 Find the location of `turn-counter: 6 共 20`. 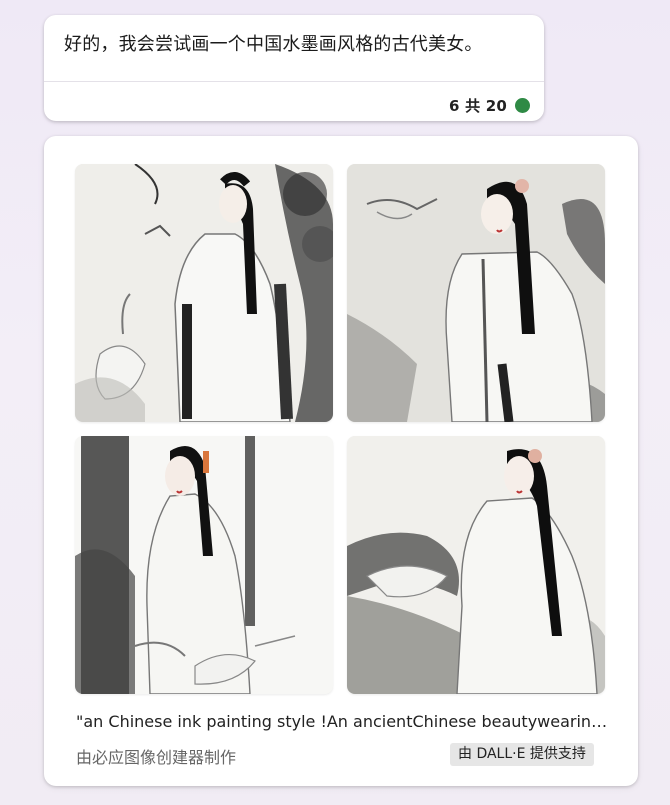

turn-counter: 6 共 20 is located at coordinates (489, 105).